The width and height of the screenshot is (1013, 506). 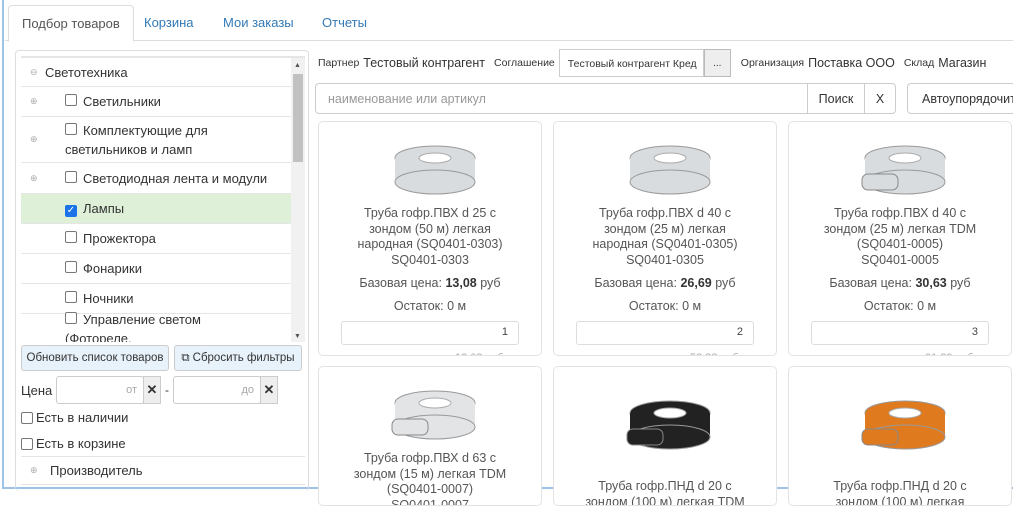 I want to click on scroll-up-icon: ▲, so click(x=297, y=65).